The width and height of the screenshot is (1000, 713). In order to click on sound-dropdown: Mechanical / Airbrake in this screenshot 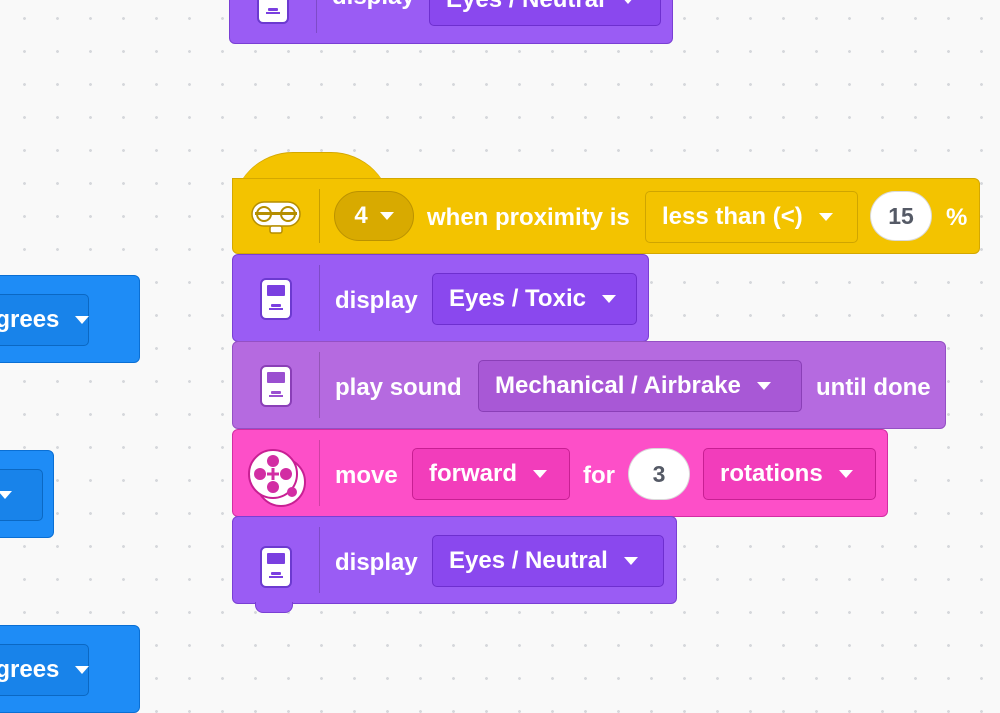, I will do `click(640, 386)`.